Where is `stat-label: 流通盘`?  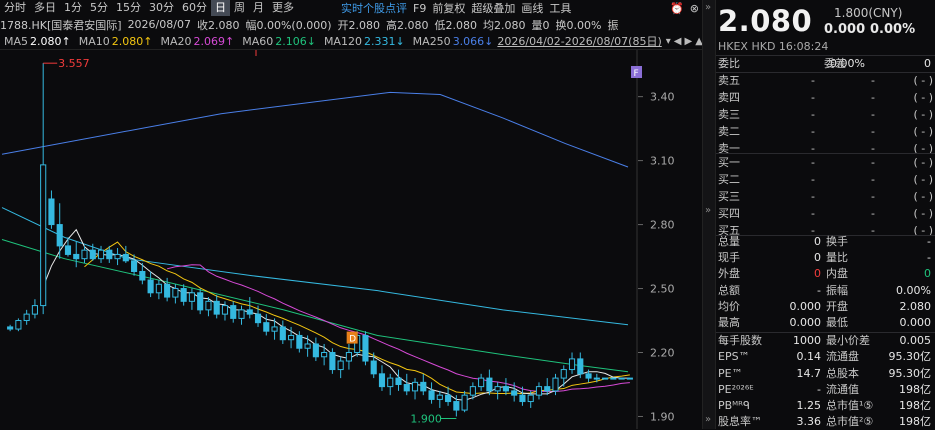 stat-label: 流通盘 is located at coordinates (842, 357).